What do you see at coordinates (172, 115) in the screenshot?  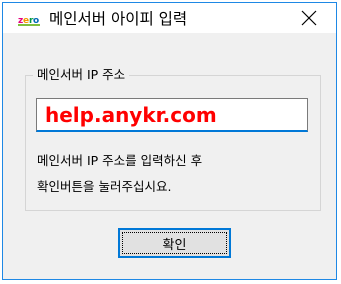 I see `server-address-input: help.anykr.com` at bounding box center [172, 115].